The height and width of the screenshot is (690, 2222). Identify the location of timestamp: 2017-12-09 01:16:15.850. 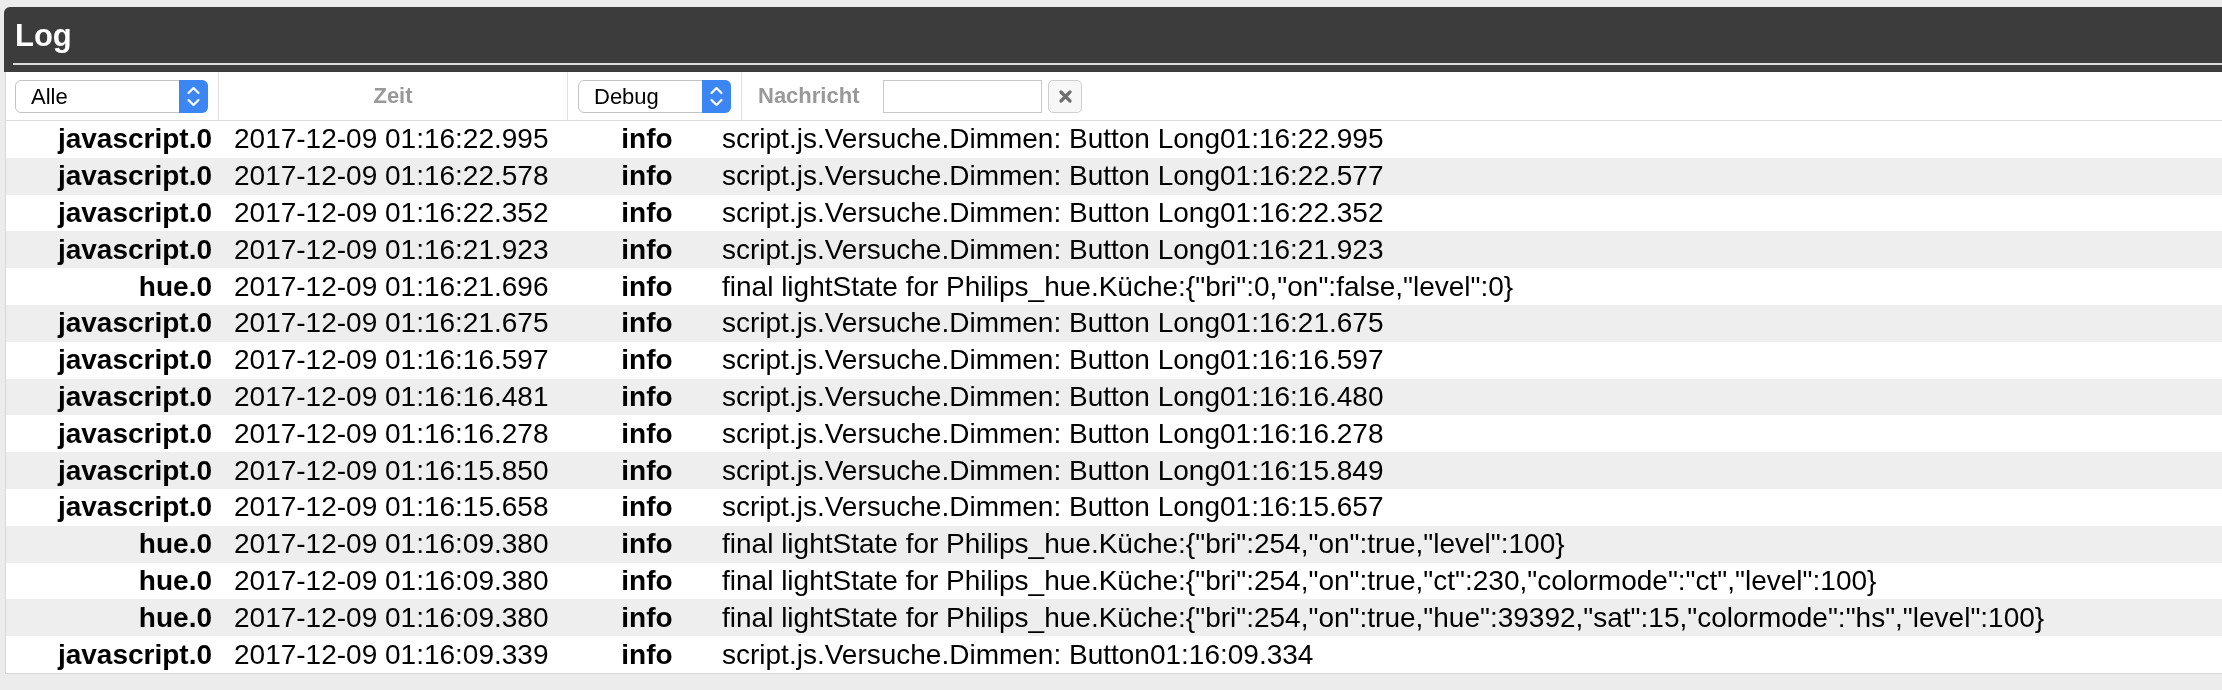
(391, 470).